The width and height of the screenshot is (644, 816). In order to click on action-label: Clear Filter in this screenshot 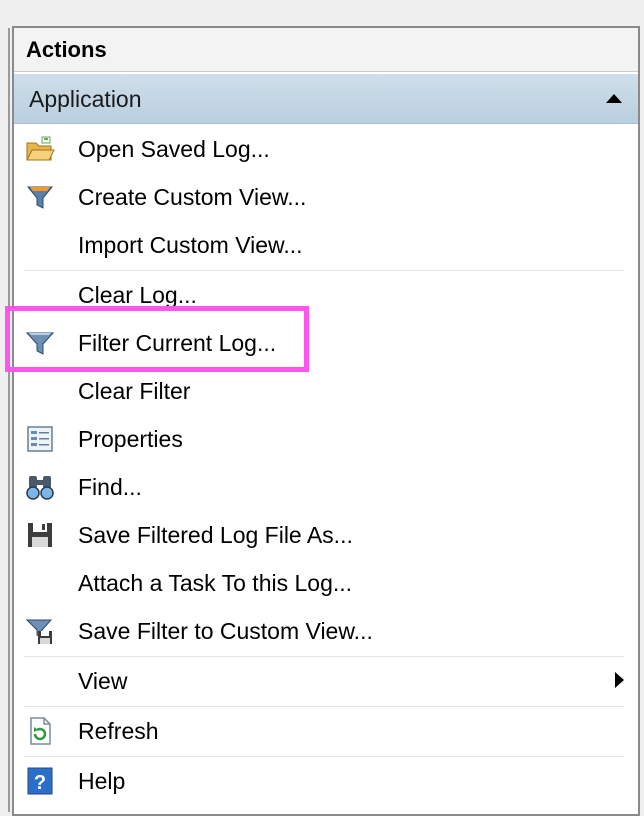, I will do `click(134, 391)`.